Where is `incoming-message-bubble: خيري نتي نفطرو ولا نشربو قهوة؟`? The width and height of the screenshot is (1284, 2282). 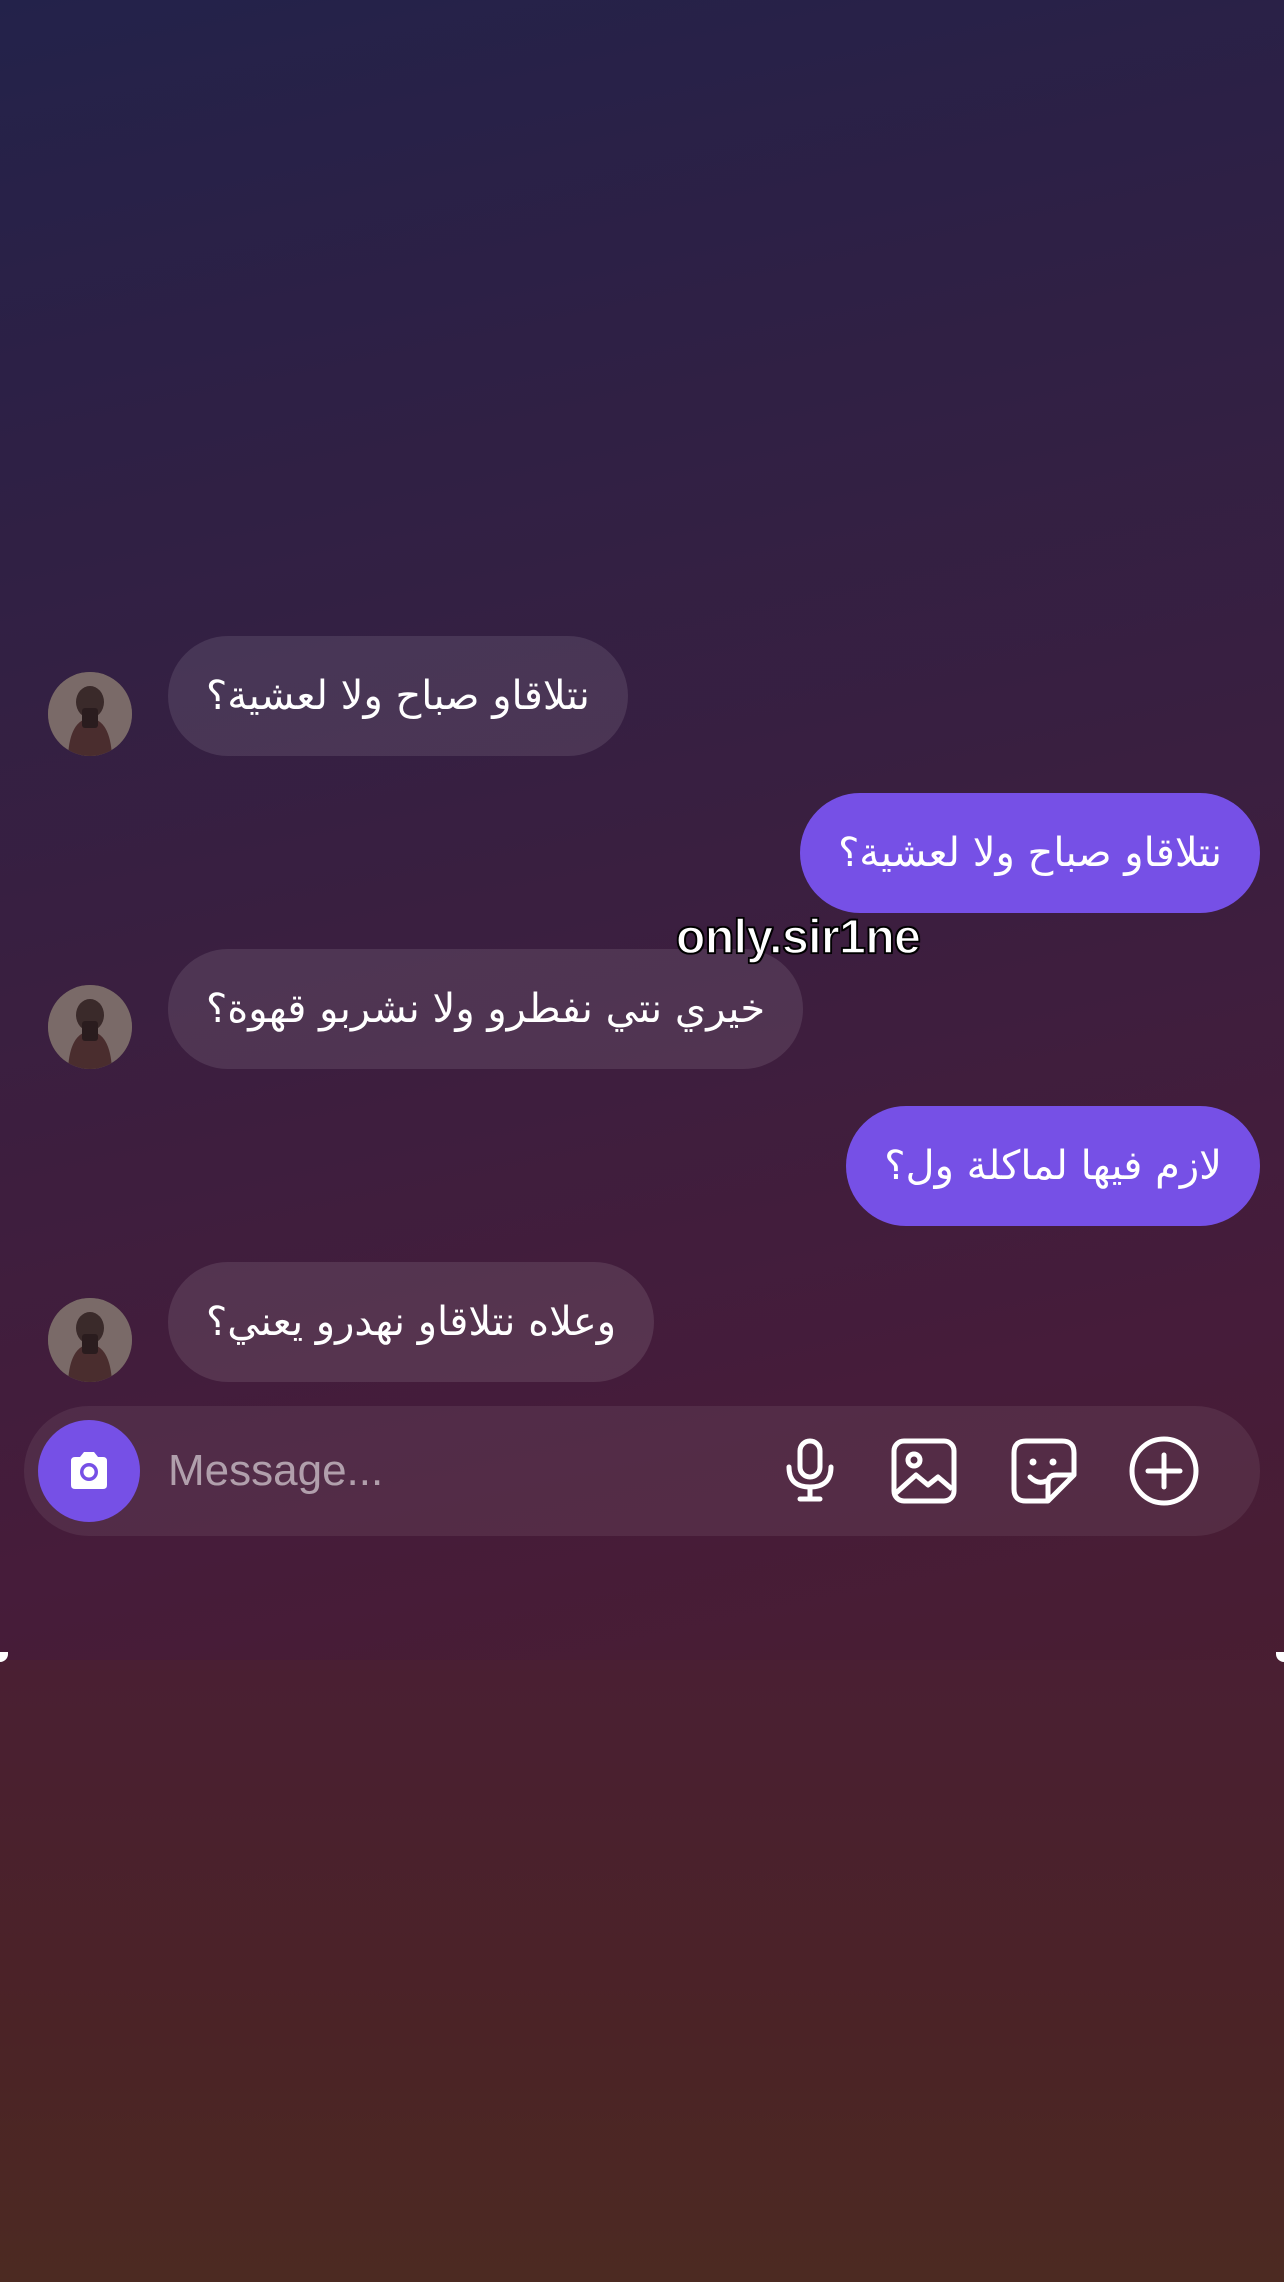
incoming-message-bubble: خيري نتي نفطرو ولا نشربو قهوة؟ is located at coordinates (486, 1009).